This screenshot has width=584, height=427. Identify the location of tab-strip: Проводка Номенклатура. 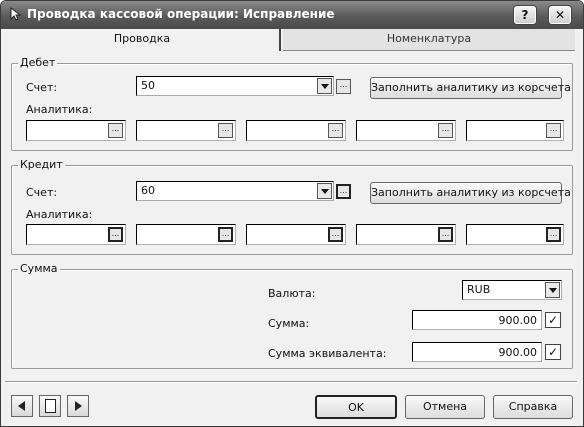
(292, 40).